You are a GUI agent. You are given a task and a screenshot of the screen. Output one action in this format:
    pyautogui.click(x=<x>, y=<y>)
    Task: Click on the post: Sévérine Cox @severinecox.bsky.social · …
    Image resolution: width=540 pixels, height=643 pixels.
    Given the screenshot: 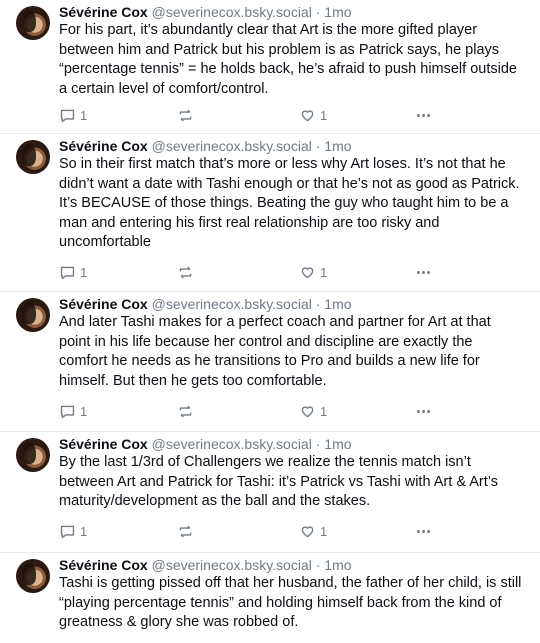 What is the action you would take?
    pyautogui.click(x=270, y=598)
    